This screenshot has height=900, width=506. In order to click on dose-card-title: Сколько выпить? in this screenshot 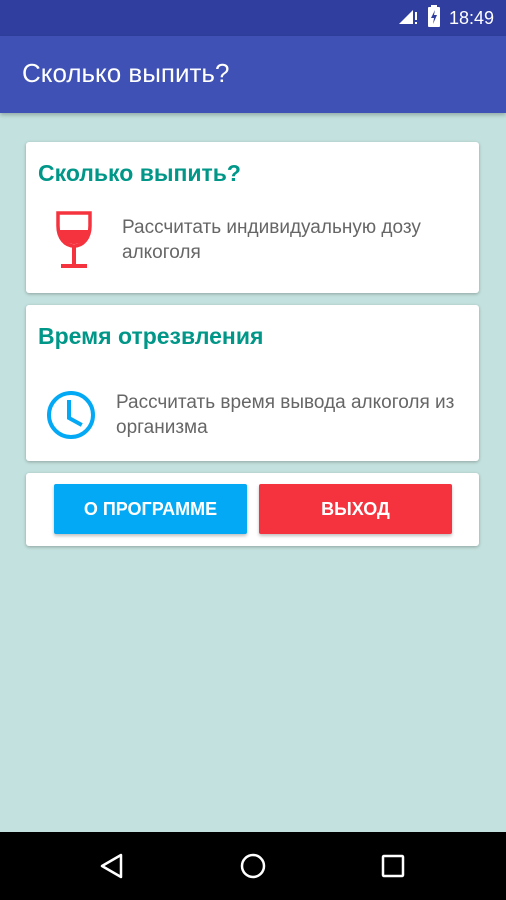, I will do `click(139, 173)`.